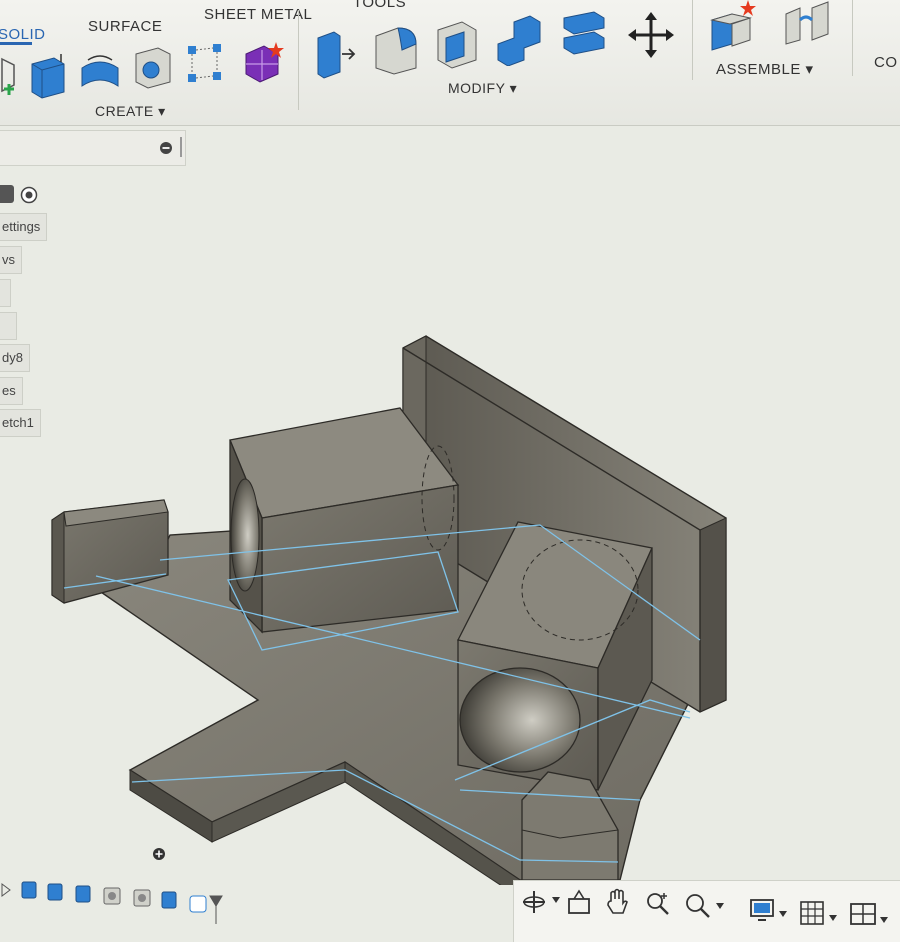 This screenshot has width=900, height=942. I want to click on grid-dropdown-icon, so click(833, 918).